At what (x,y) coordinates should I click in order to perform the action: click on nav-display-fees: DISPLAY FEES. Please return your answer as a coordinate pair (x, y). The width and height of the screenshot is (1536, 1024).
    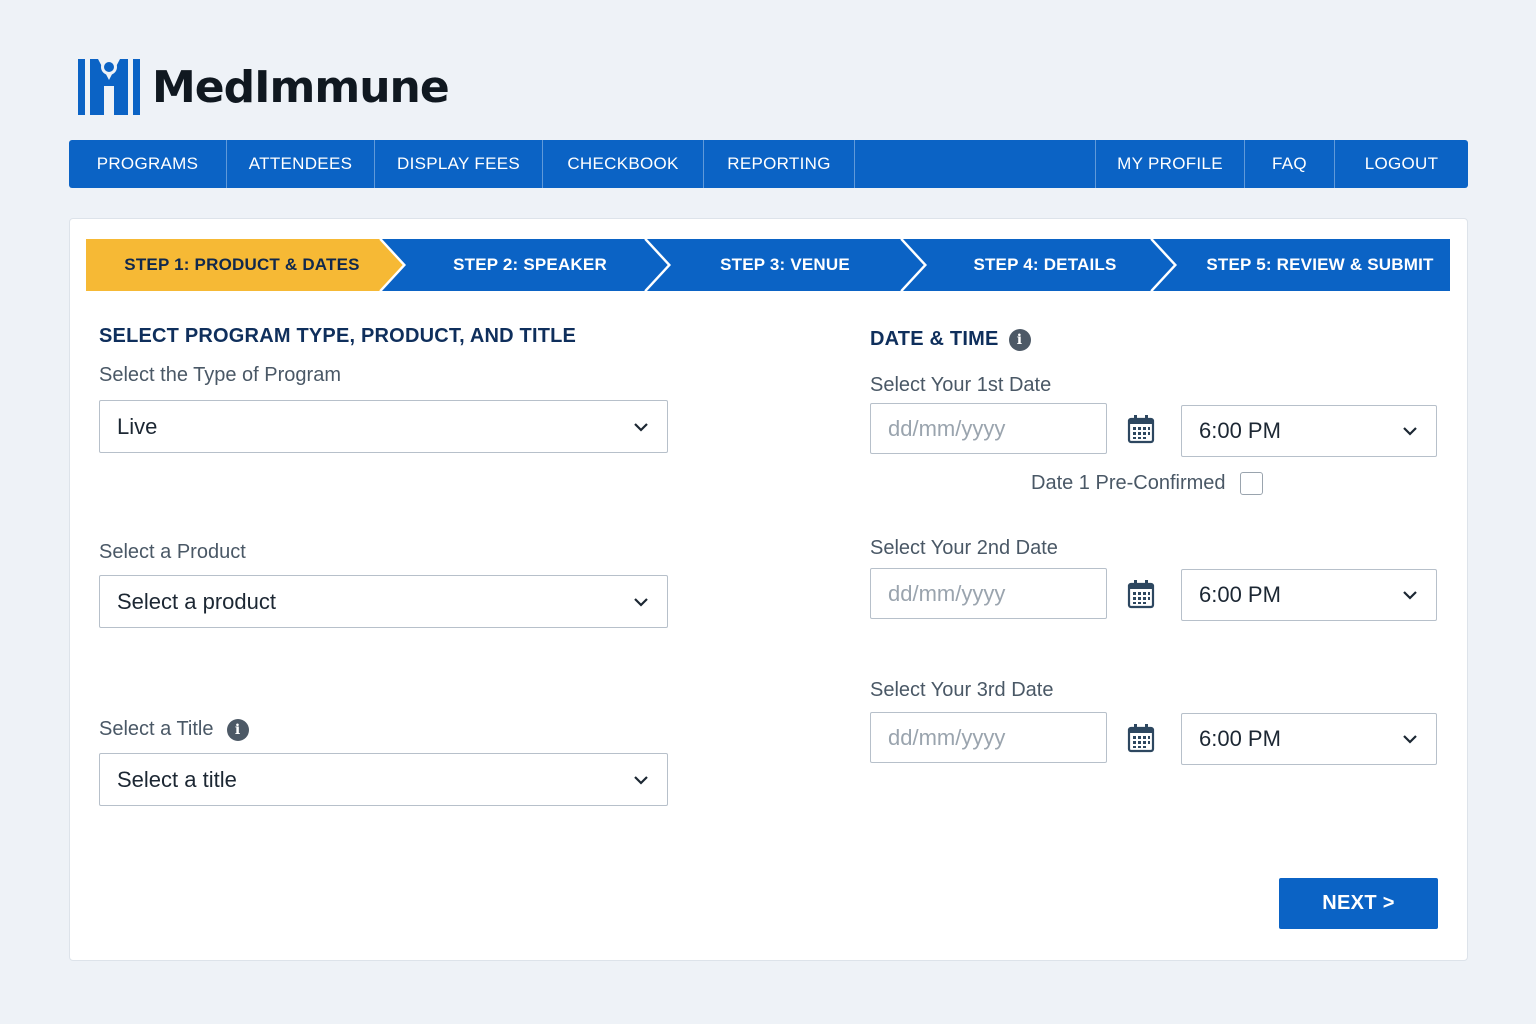
    Looking at the image, I should click on (459, 164).